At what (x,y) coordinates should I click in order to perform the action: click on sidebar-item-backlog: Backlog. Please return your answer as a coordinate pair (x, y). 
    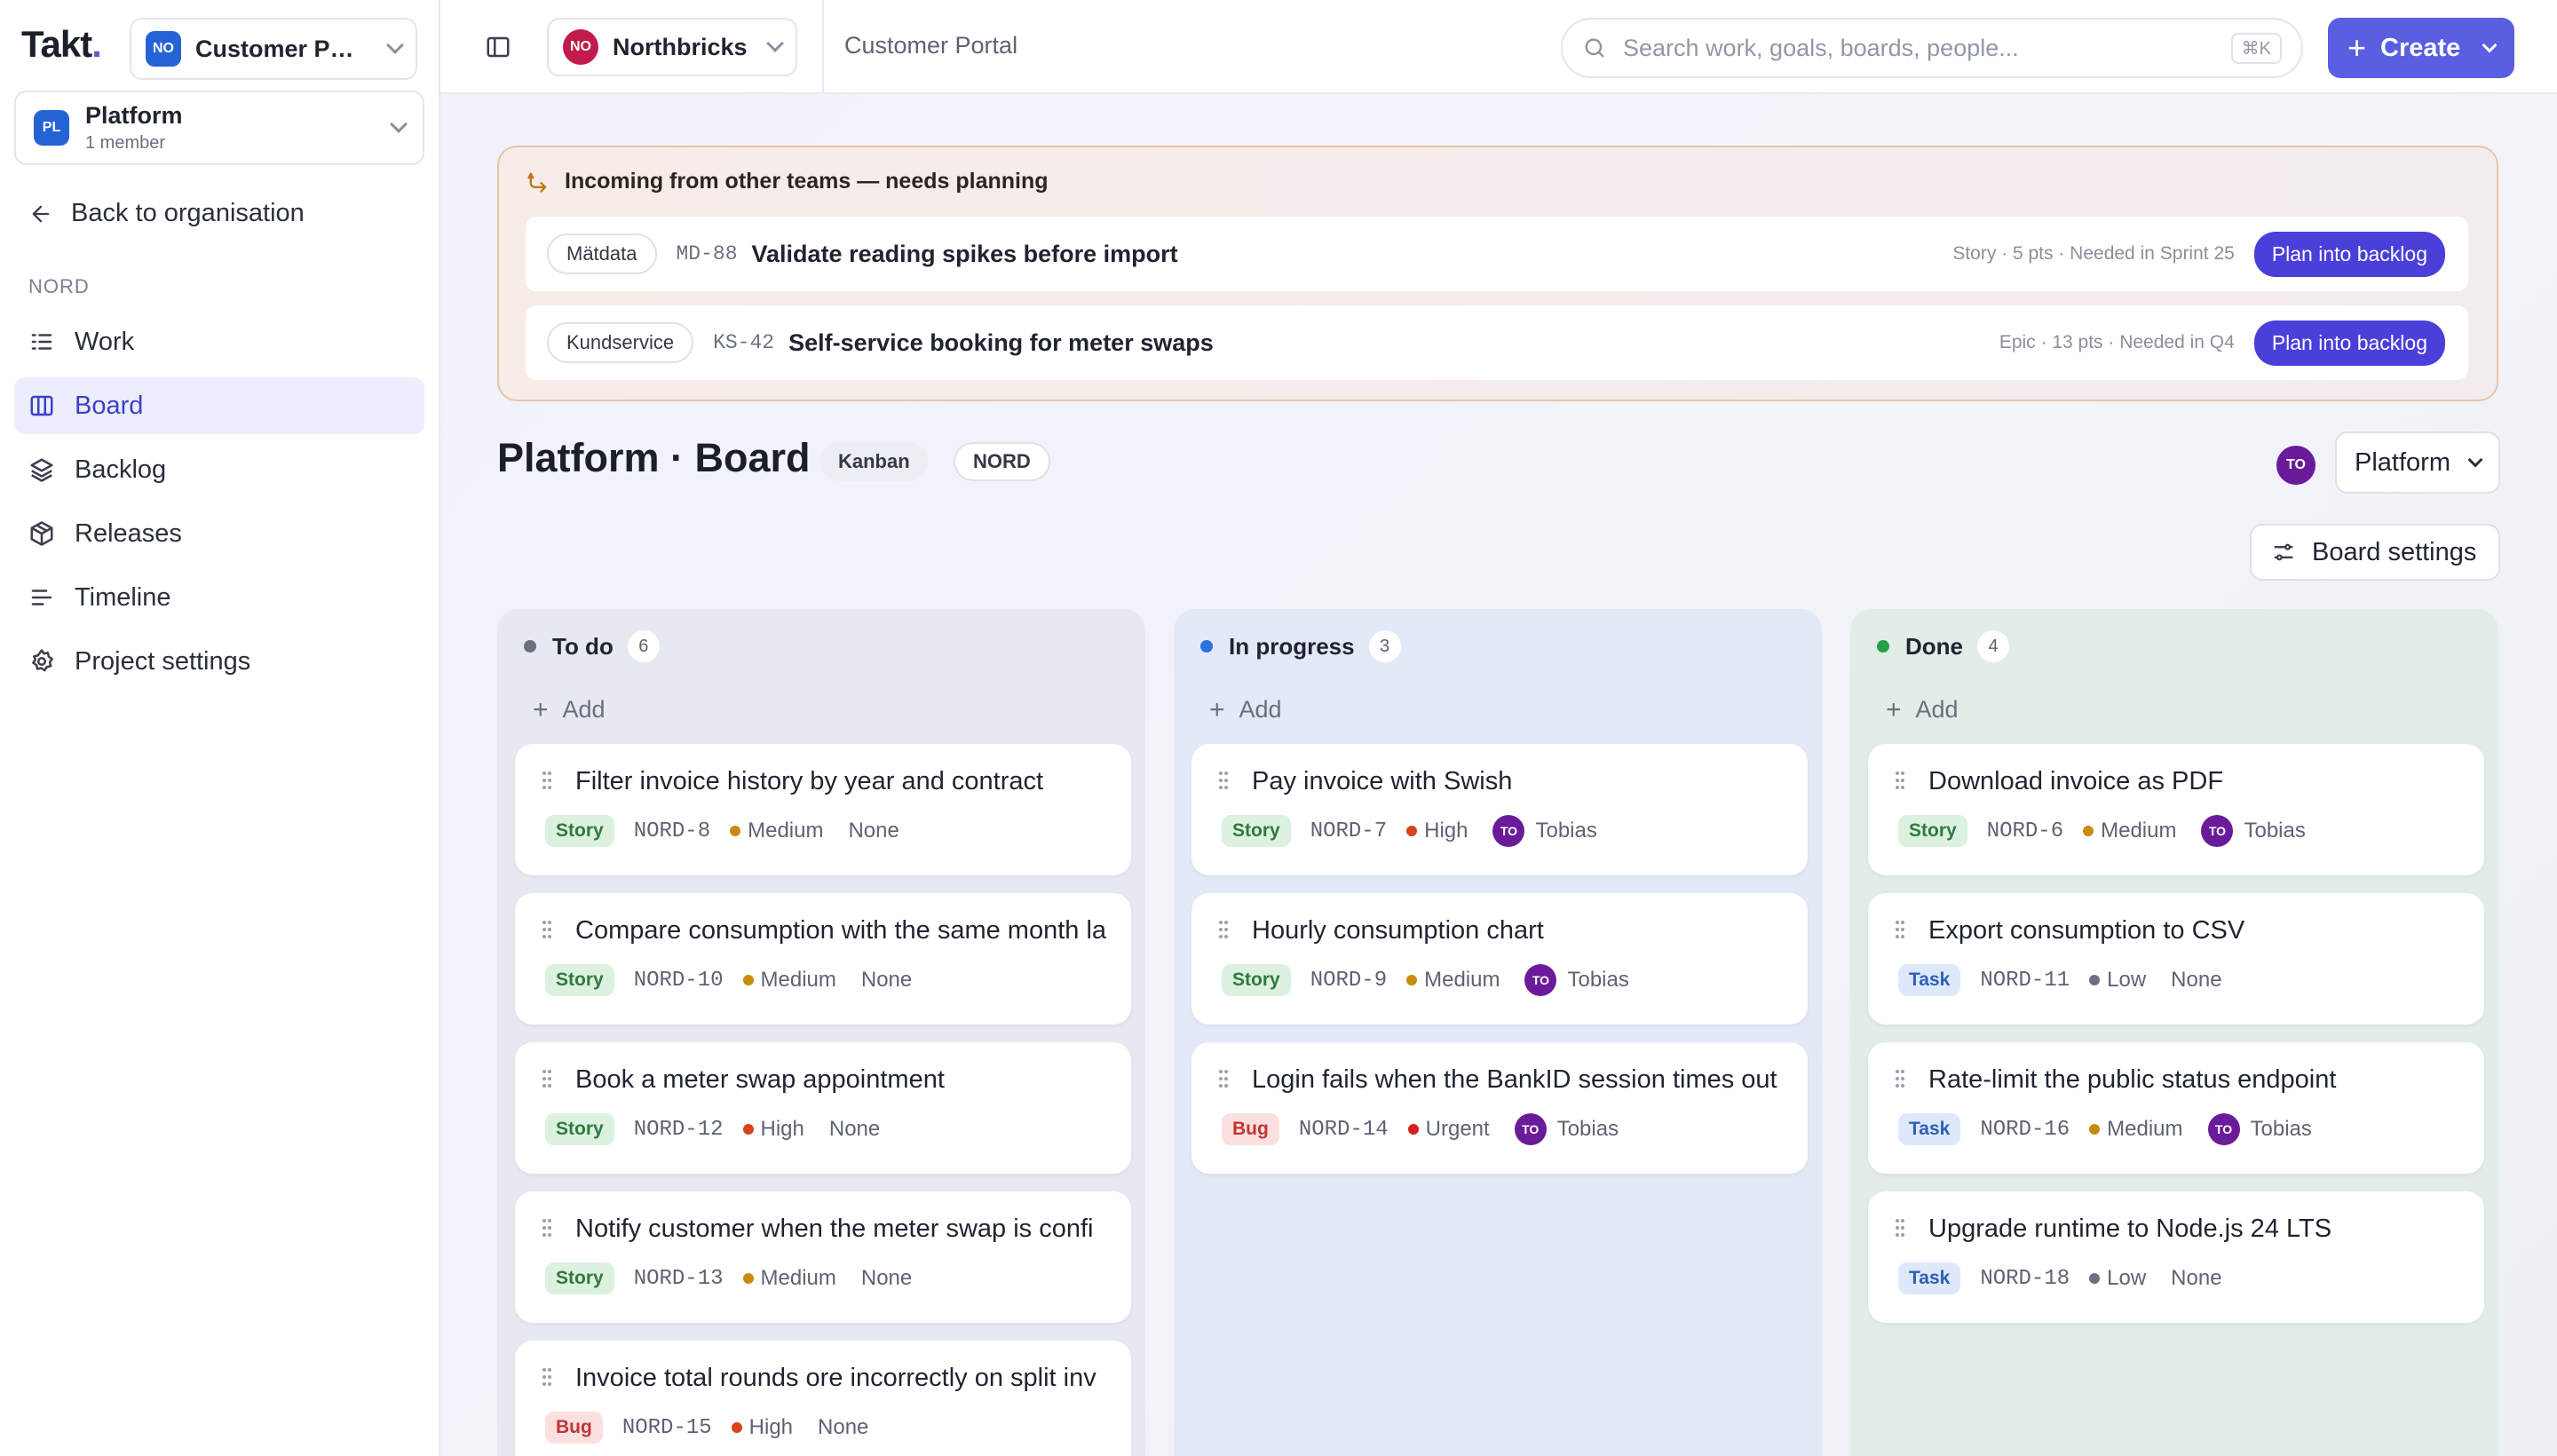
    Looking at the image, I should click on (219, 470).